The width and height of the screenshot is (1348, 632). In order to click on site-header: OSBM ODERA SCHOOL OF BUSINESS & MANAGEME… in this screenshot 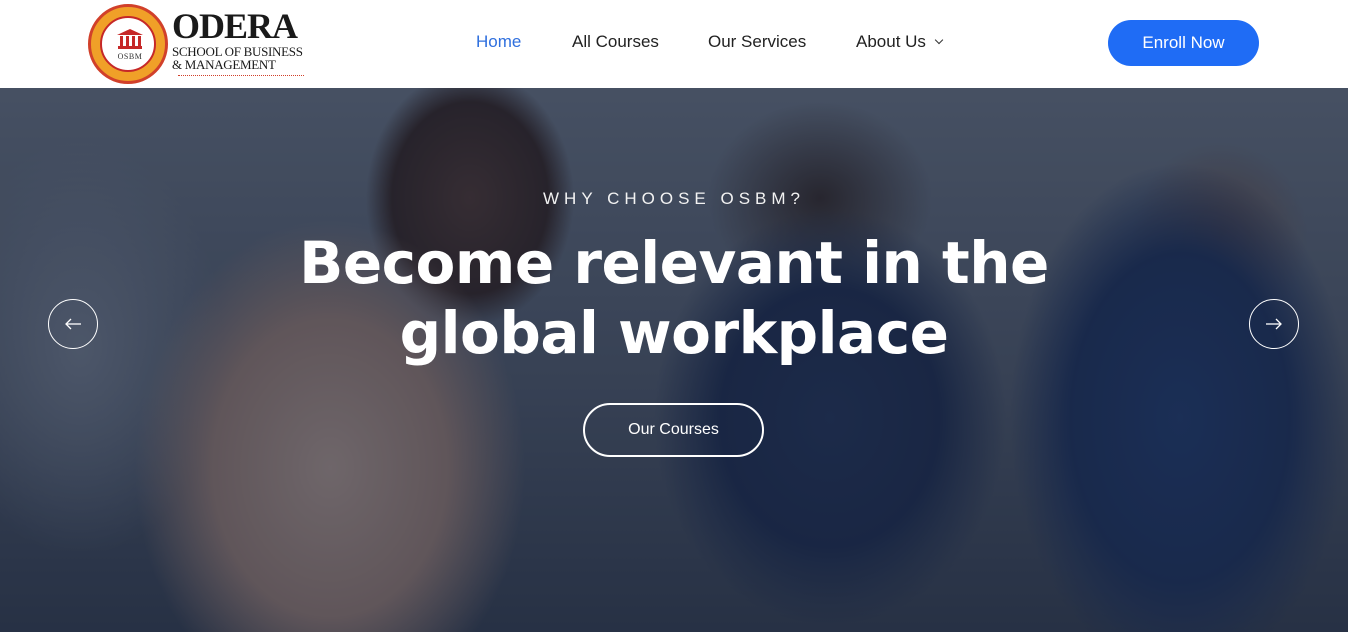, I will do `click(674, 44)`.